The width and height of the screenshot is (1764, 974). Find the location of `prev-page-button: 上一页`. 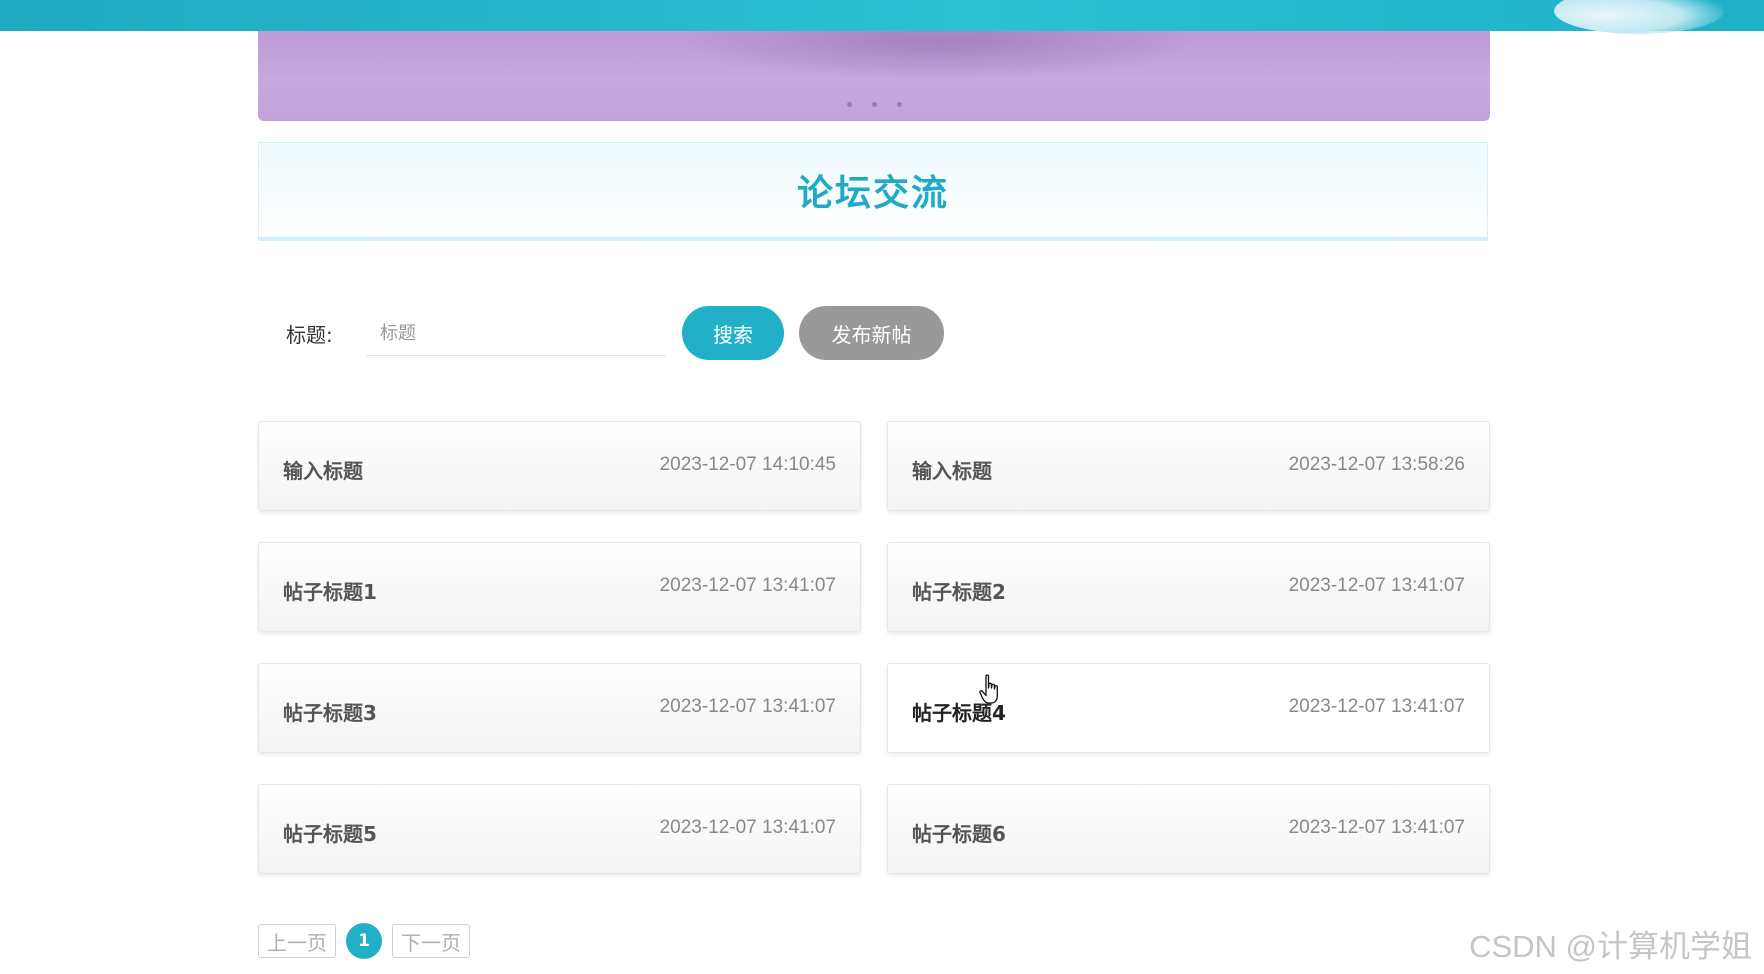

prev-page-button: 上一页 is located at coordinates (297, 941).